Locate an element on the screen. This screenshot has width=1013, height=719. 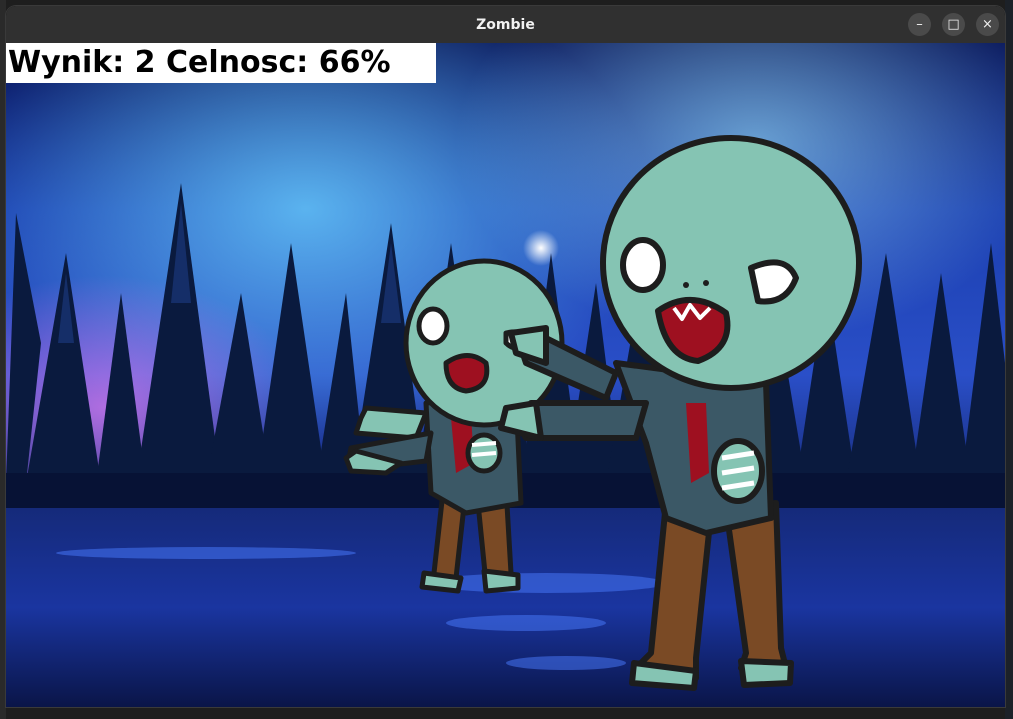
maximize-button: □ is located at coordinates (953, 24).